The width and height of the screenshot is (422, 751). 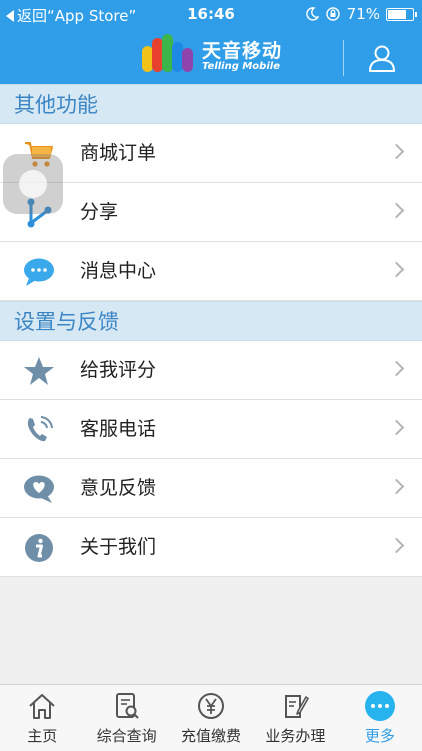 What do you see at coordinates (211, 547) in the screenshot?
I see `list-item-about-us: 关于我们` at bounding box center [211, 547].